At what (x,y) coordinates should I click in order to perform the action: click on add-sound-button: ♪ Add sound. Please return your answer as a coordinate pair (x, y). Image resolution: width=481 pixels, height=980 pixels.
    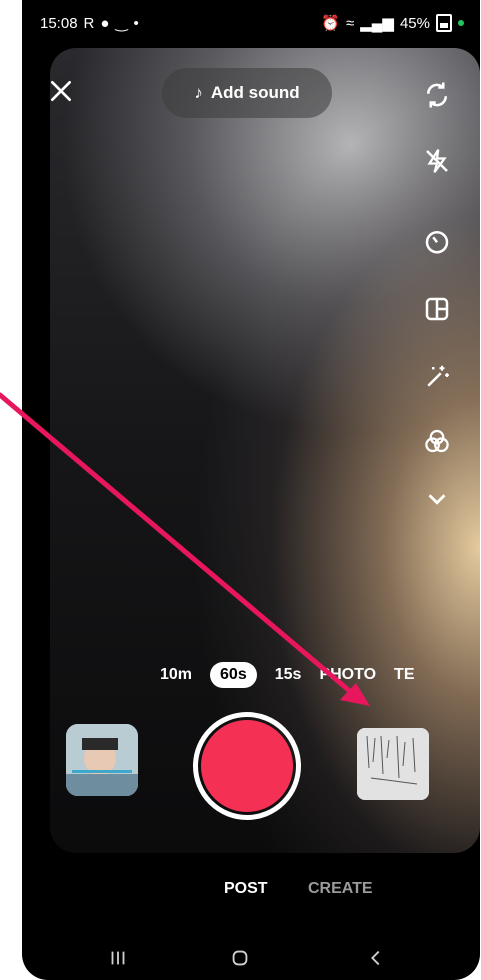
    Looking at the image, I should click on (247, 93).